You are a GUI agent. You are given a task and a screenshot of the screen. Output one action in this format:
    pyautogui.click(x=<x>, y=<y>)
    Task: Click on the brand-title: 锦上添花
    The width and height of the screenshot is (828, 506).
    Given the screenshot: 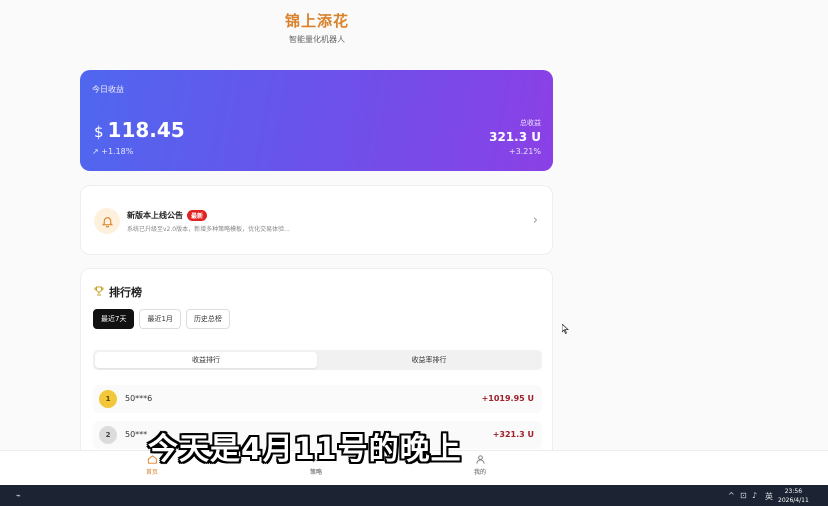 What is the action you would take?
    pyautogui.click(x=316, y=21)
    